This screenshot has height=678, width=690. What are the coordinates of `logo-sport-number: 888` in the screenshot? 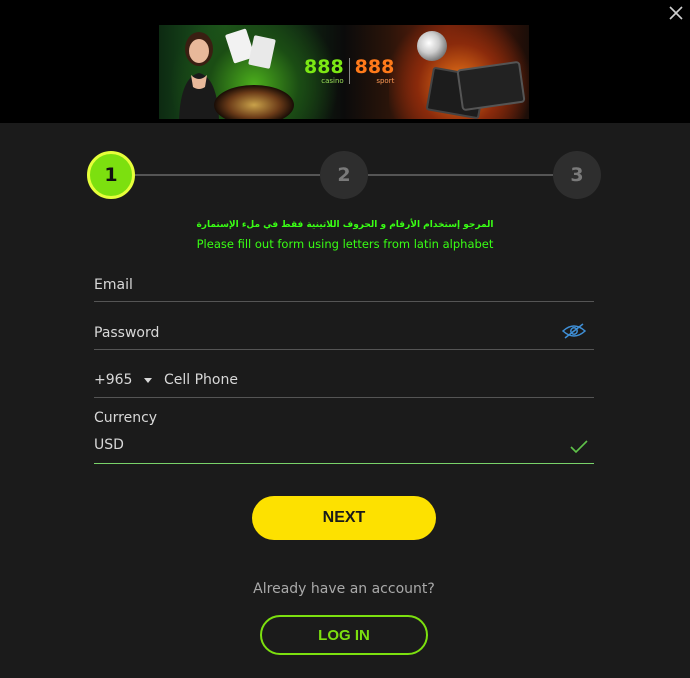 It's located at (374, 67).